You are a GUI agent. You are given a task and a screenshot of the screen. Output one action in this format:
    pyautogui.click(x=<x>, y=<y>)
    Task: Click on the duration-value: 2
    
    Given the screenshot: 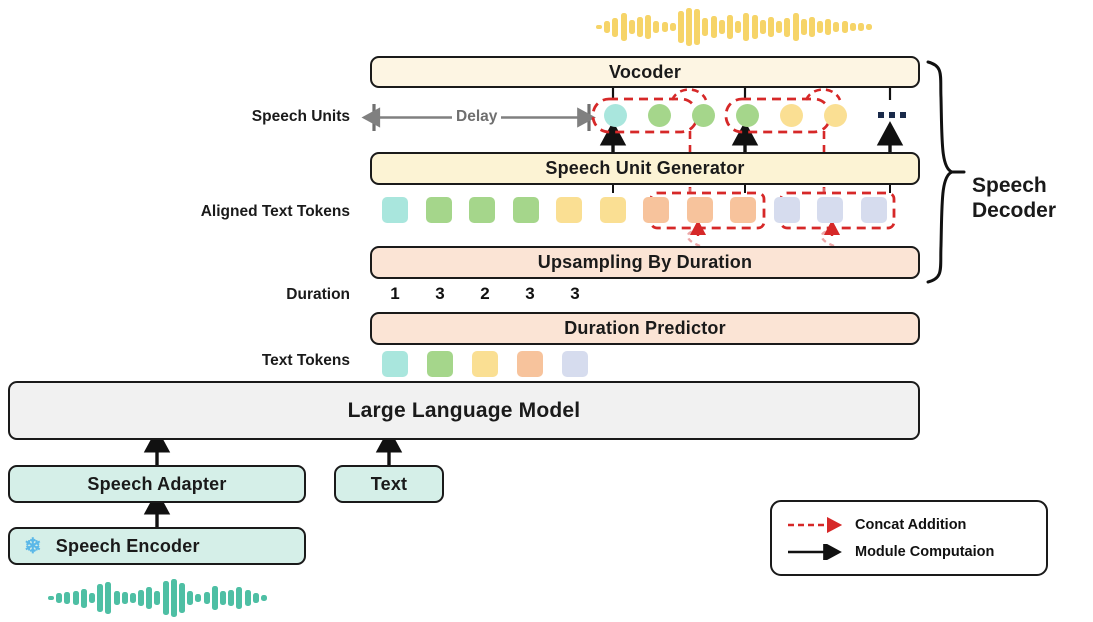 What is the action you would take?
    pyautogui.click(x=485, y=293)
    